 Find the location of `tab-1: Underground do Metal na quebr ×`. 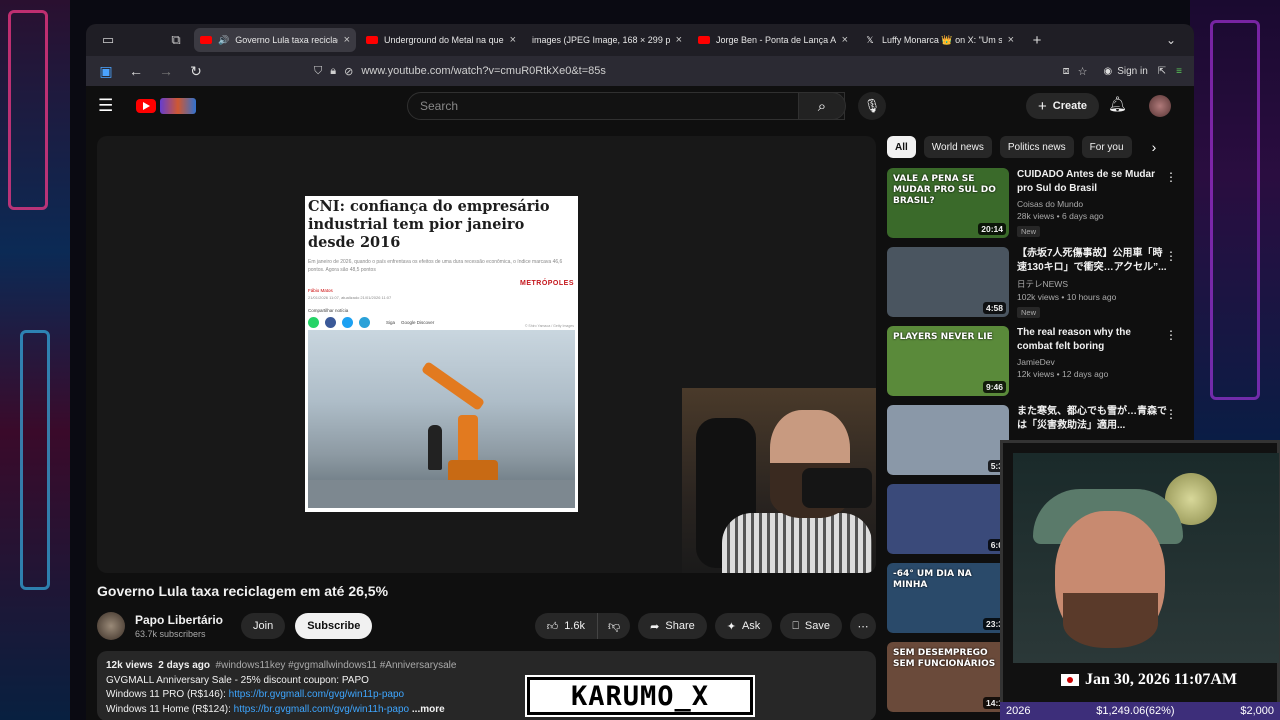

tab-1: Underground do Metal na quebr × is located at coordinates (441, 40).